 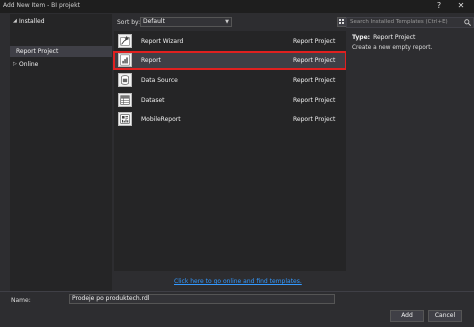 What do you see at coordinates (37, 51) in the screenshot?
I see `tree-item-label: Report Project` at bounding box center [37, 51].